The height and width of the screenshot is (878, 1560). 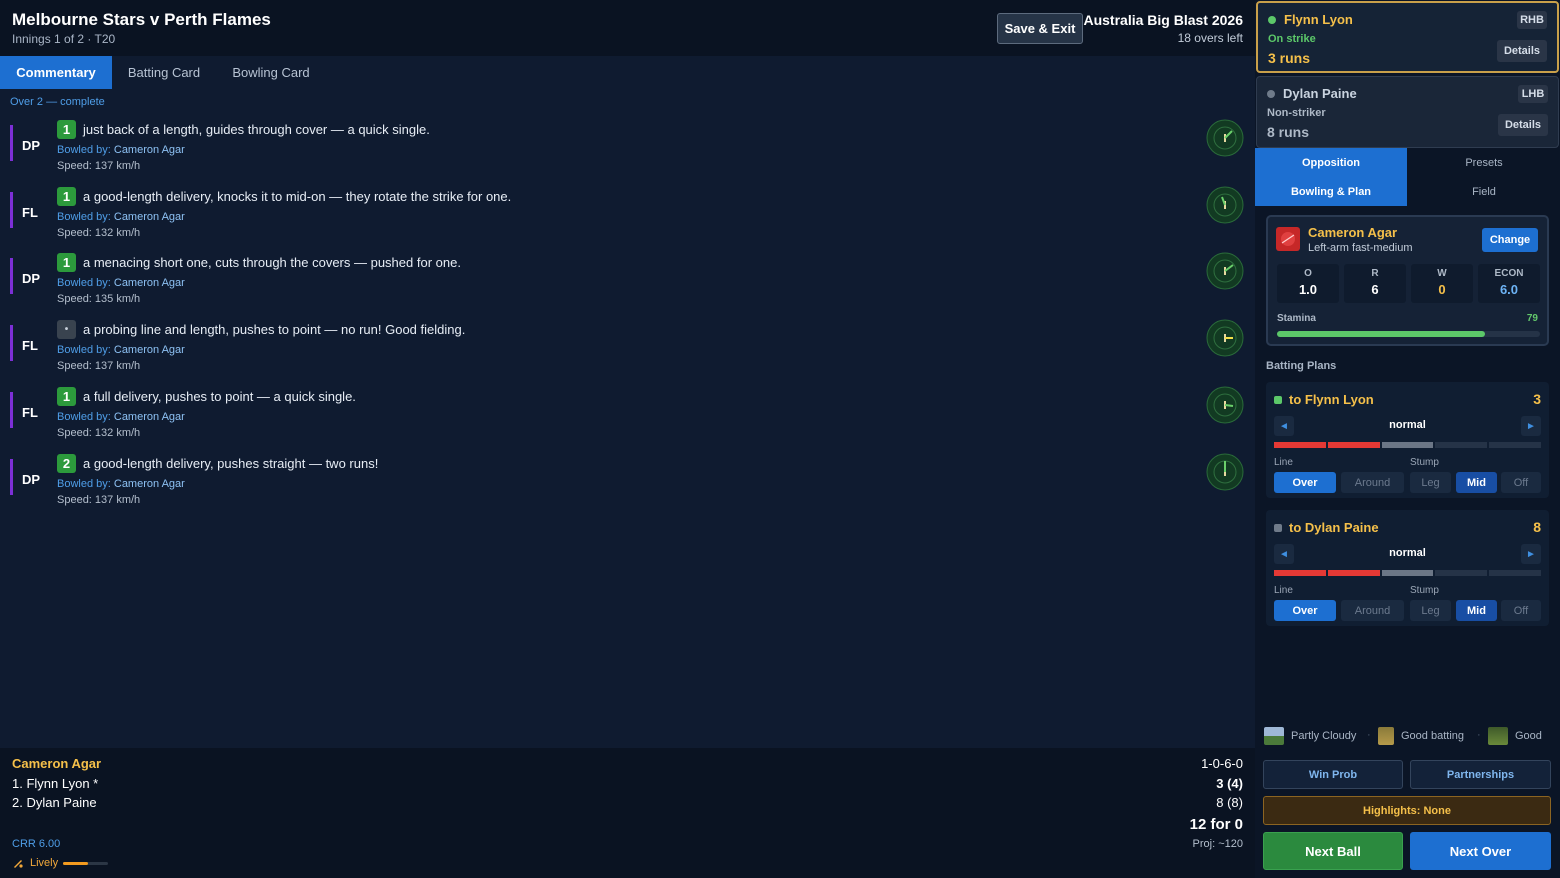 I want to click on over-label: Over 2 — complete, so click(x=57, y=102).